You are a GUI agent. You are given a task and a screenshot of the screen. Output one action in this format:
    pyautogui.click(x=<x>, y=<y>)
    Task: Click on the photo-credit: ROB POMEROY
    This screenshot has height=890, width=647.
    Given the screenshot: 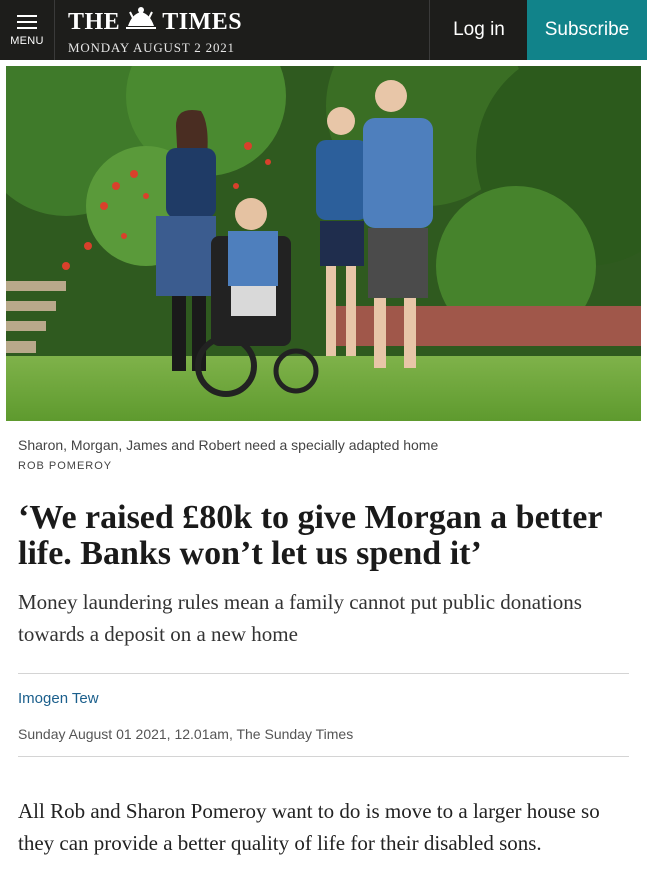 What is the action you would take?
    pyautogui.click(x=65, y=466)
    